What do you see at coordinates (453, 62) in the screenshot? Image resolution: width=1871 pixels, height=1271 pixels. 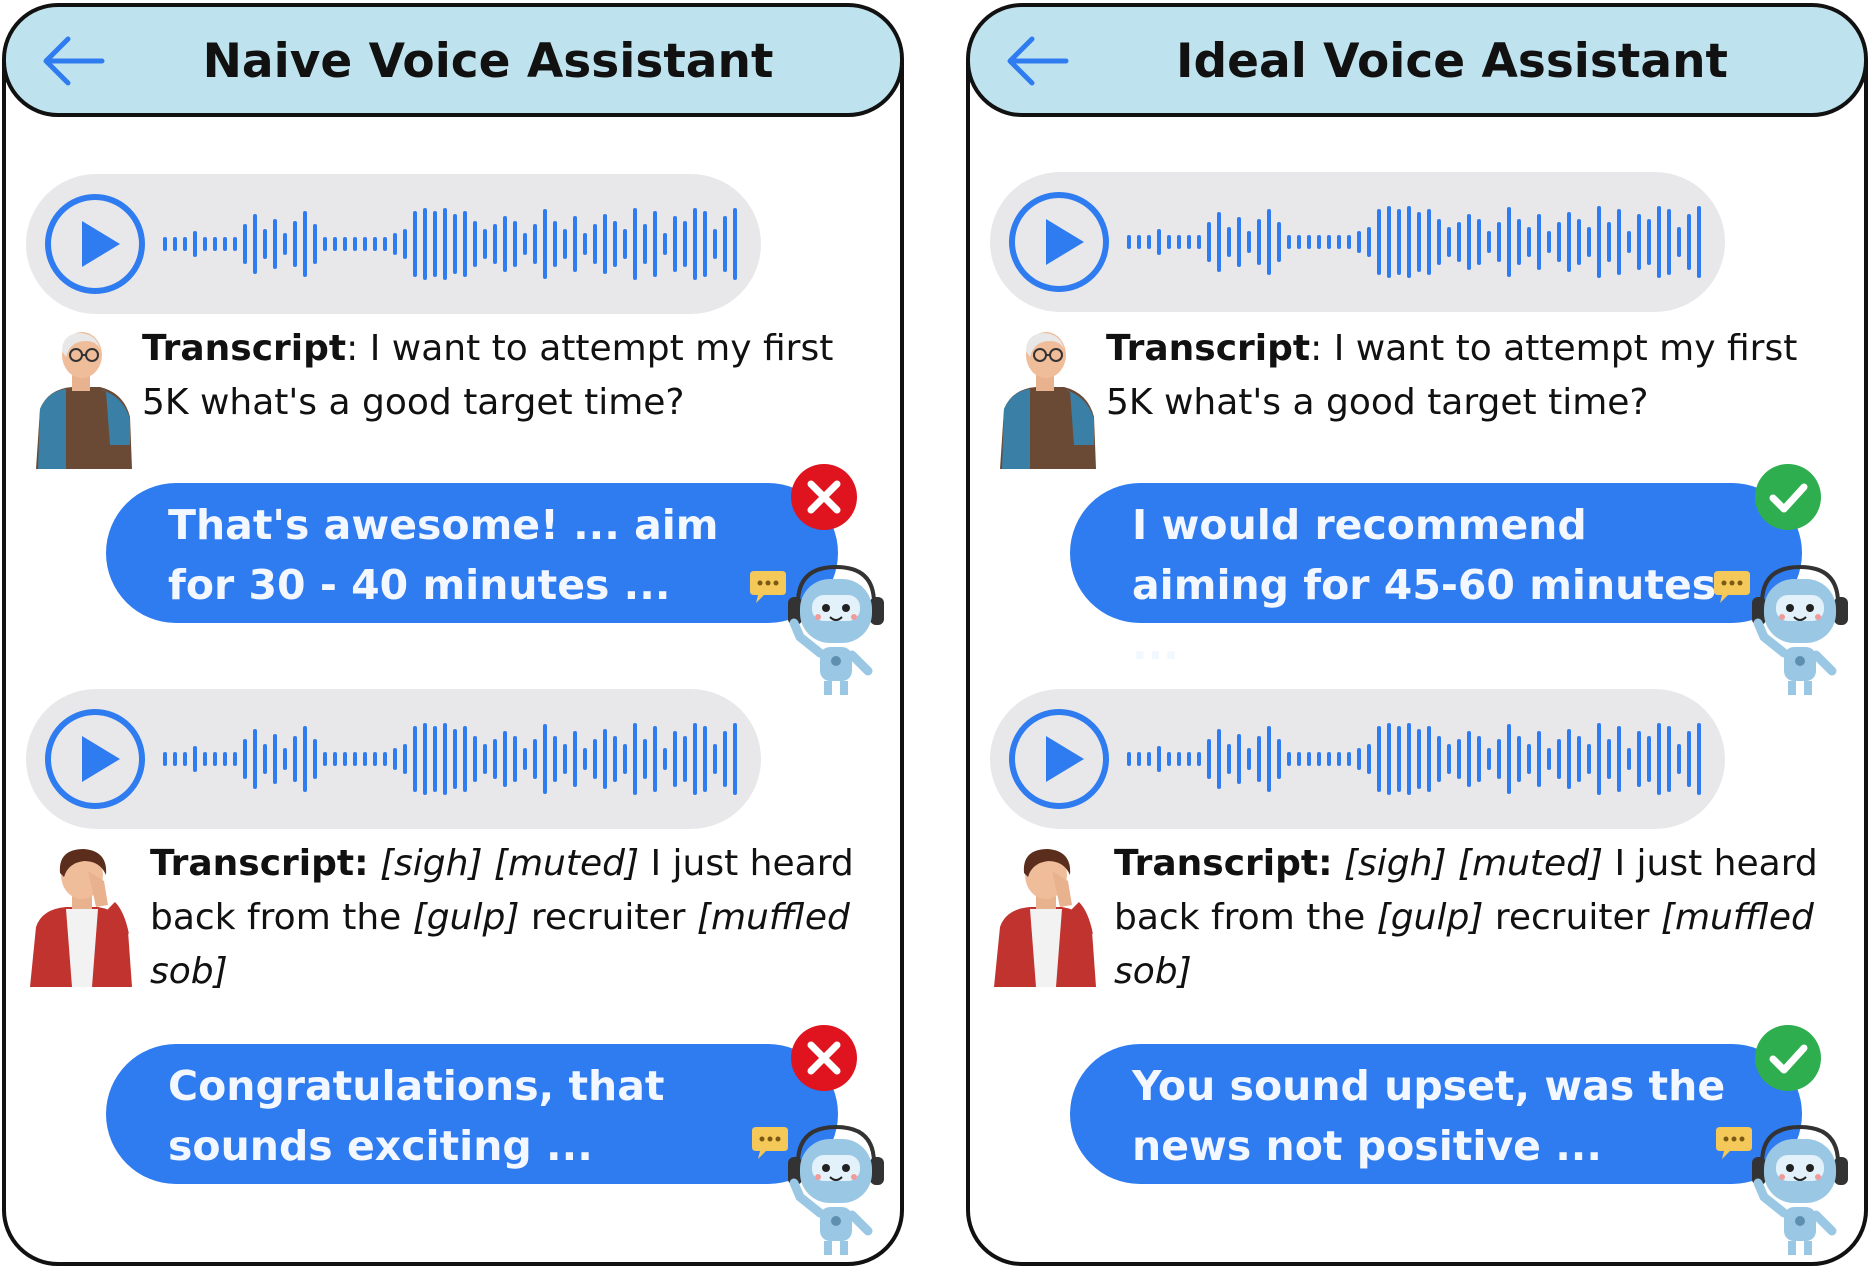 I see `panel-header: Naive Voice Assistant` at bounding box center [453, 62].